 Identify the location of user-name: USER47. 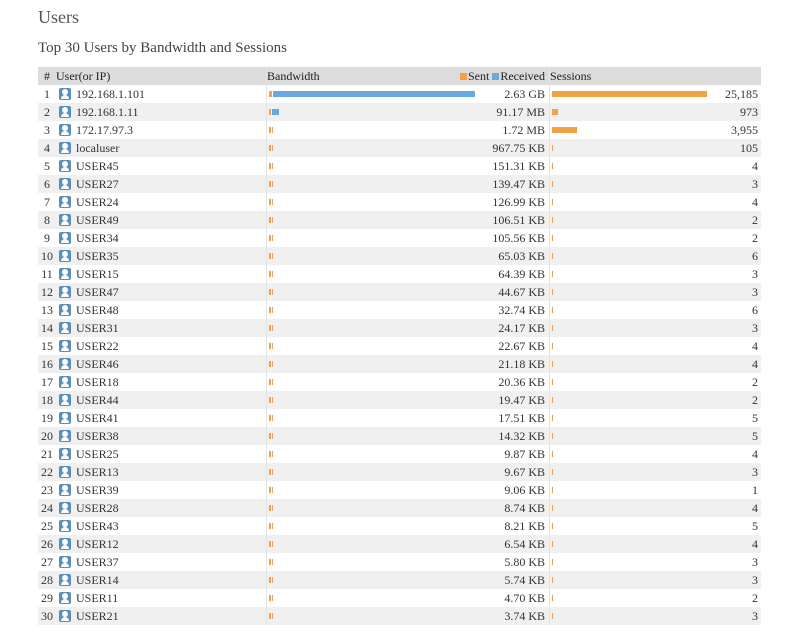
(97, 292).